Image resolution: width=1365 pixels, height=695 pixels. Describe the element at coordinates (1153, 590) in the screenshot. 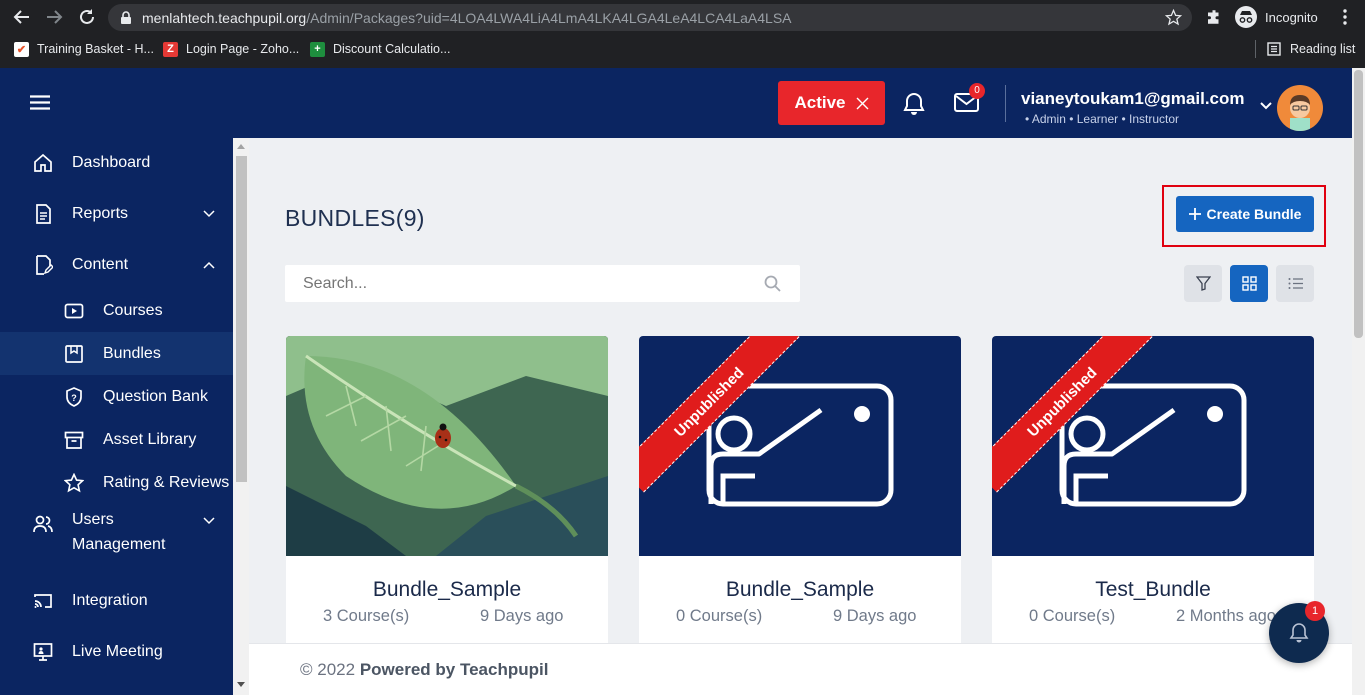

I see `bundle-title: Test_Bundle` at that location.